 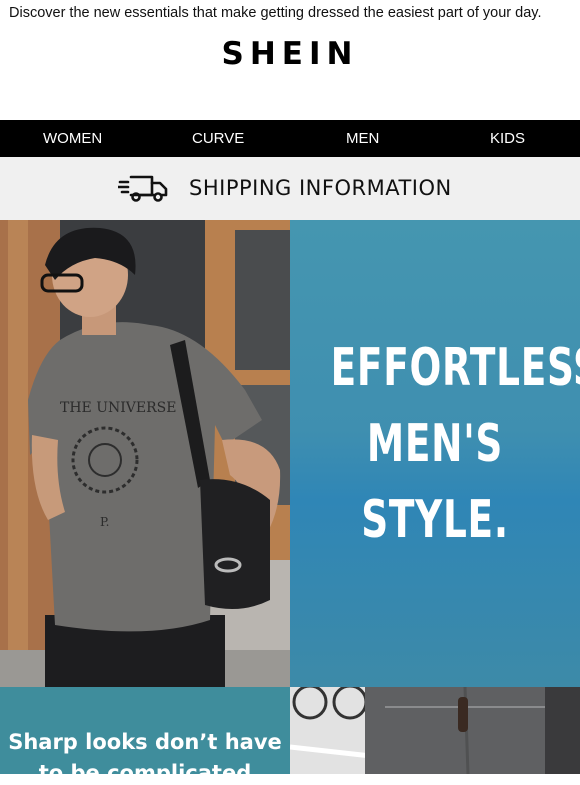 What do you see at coordinates (362, 138) in the screenshot?
I see `nav-item-men: MEN` at bounding box center [362, 138].